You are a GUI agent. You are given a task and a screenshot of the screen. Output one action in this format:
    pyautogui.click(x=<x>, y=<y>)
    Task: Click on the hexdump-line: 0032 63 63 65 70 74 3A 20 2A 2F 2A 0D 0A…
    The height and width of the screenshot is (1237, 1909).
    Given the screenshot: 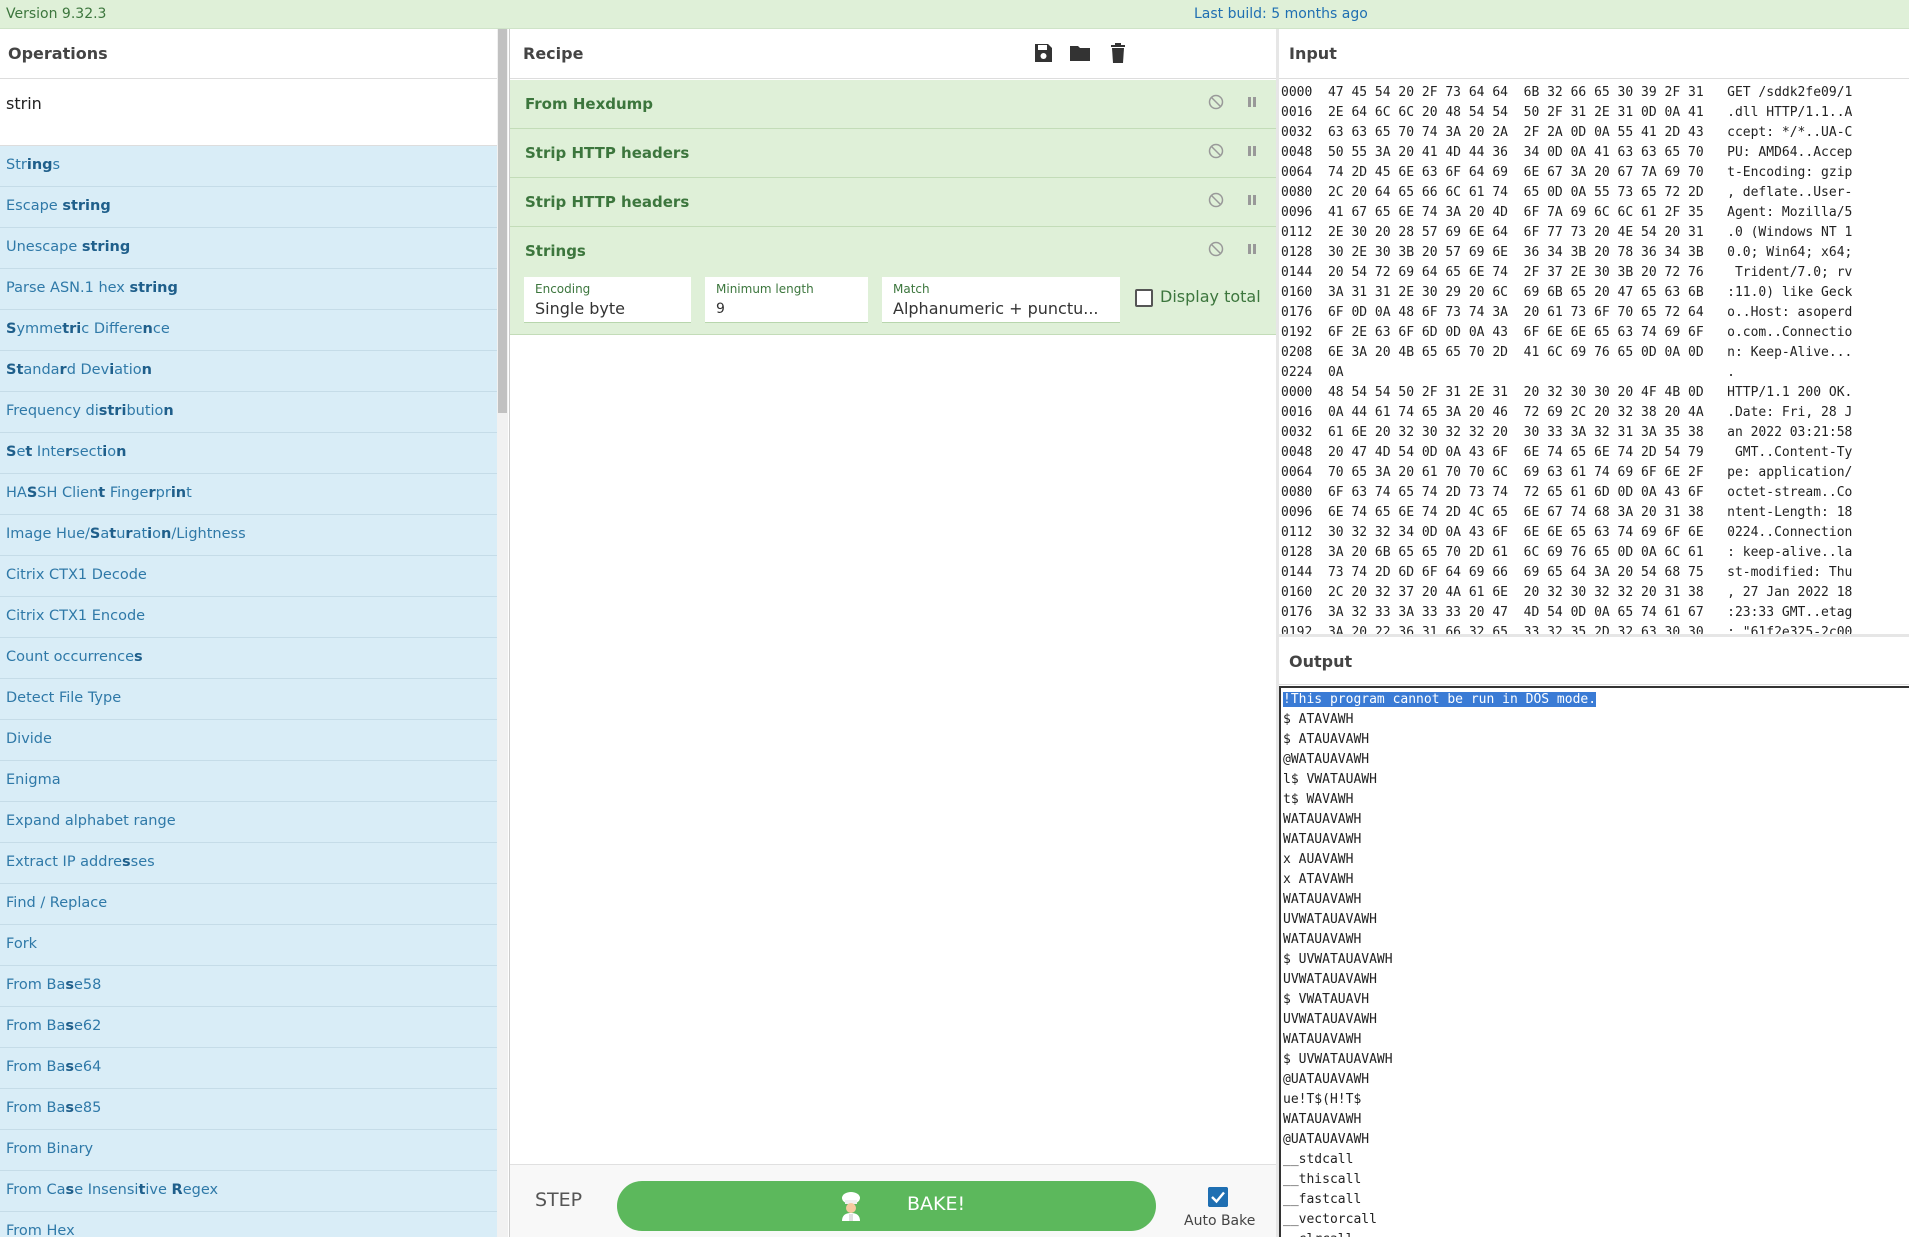 What is the action you would take?
    pyautogui.click(x=1567, y=132)
    